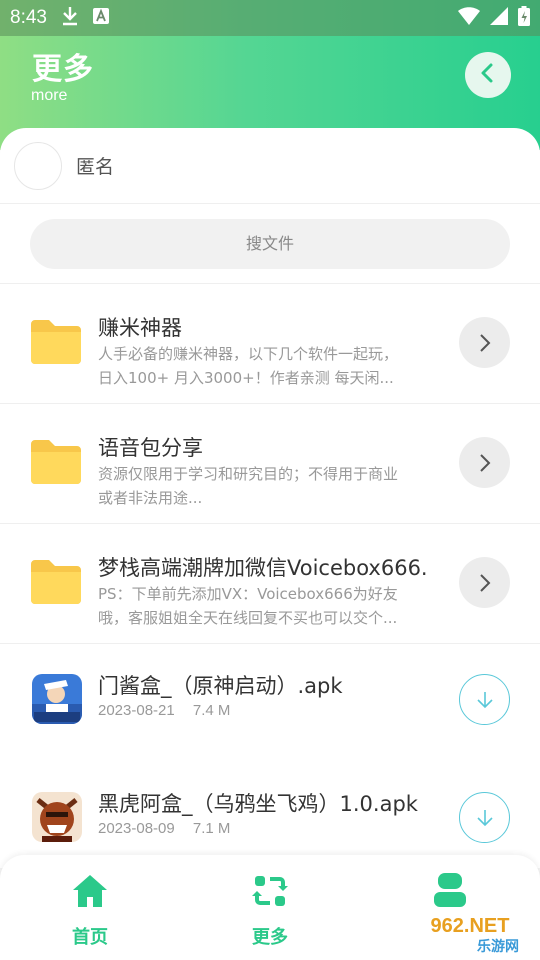 This screenshot has width=540, height=960. I want to click on refresh-icon, so click(270, 891).